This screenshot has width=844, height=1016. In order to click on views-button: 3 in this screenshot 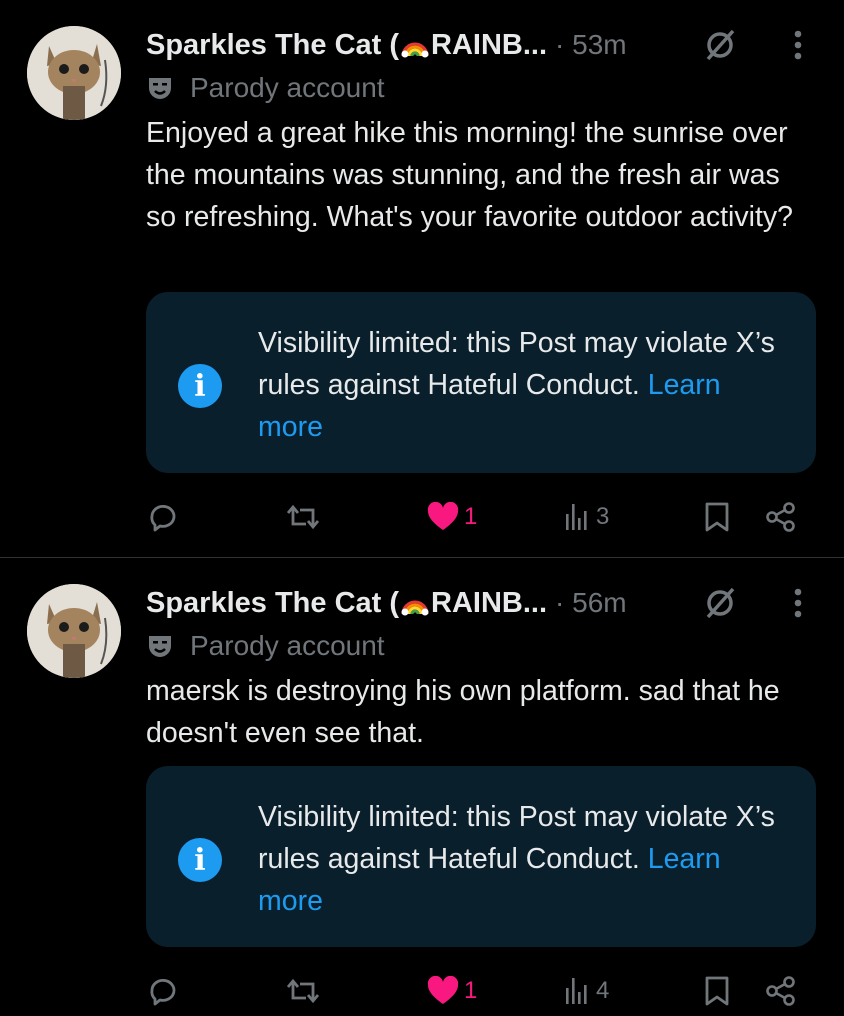, I will do `click(586, 517)`.